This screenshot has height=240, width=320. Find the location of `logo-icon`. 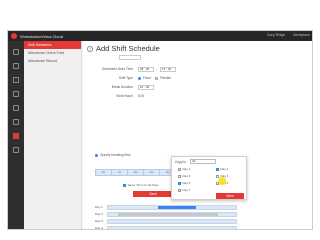

logo-icon is located at coordinates (14, 36).